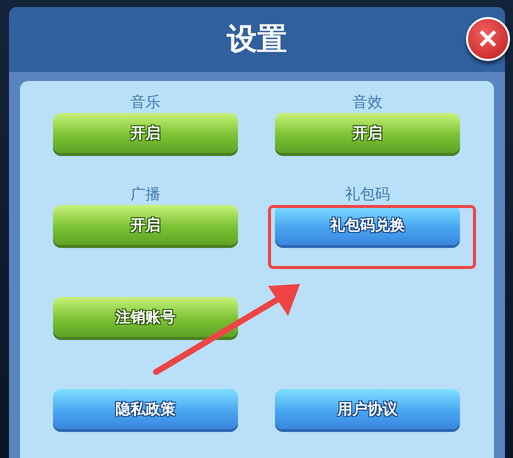  I want to click on setting-button: 用户协议, so click(367, 409).